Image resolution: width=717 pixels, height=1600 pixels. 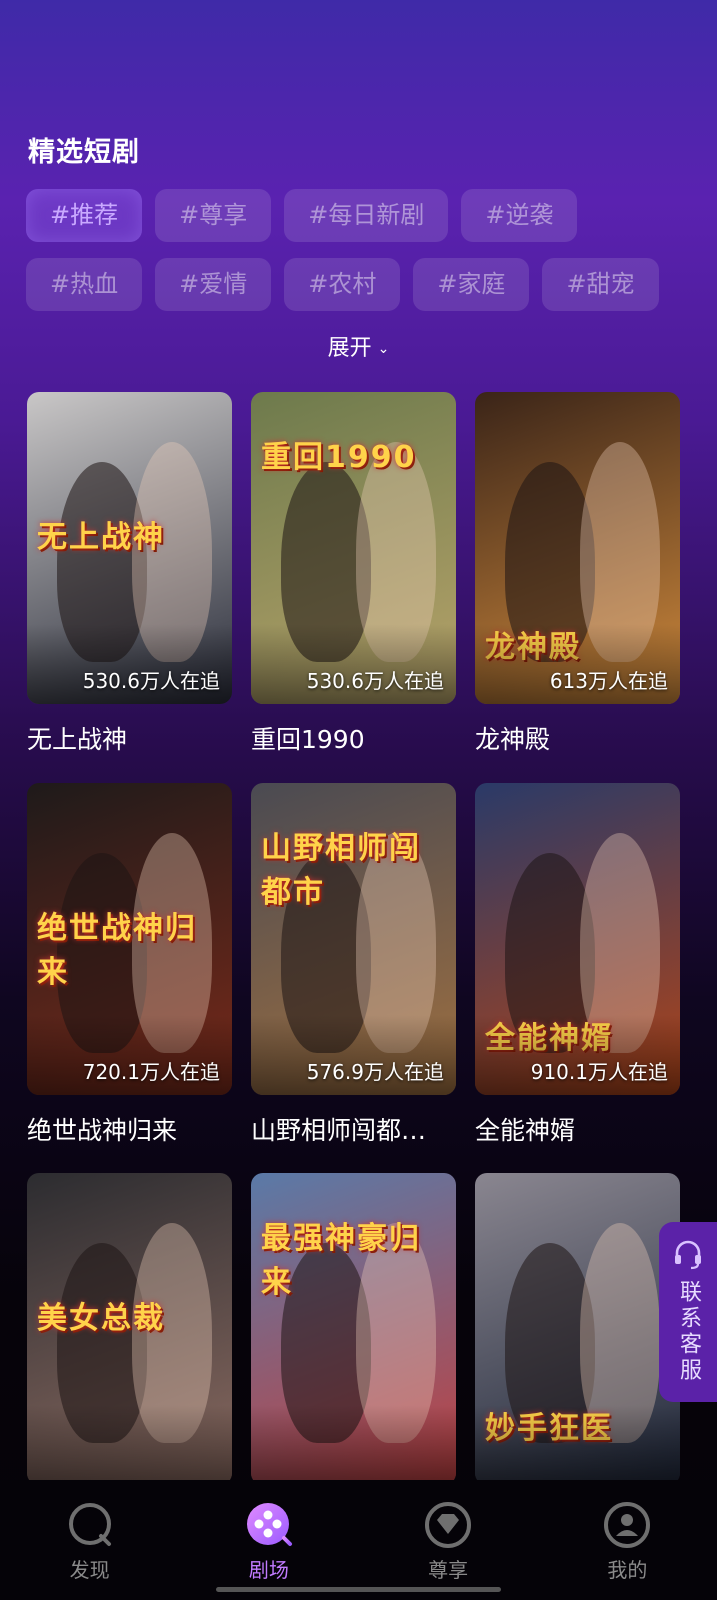 What do you see at coordinates (688, 1255) in the screenshot?
I see `headset-icon` at bounding box center [688, 1255].